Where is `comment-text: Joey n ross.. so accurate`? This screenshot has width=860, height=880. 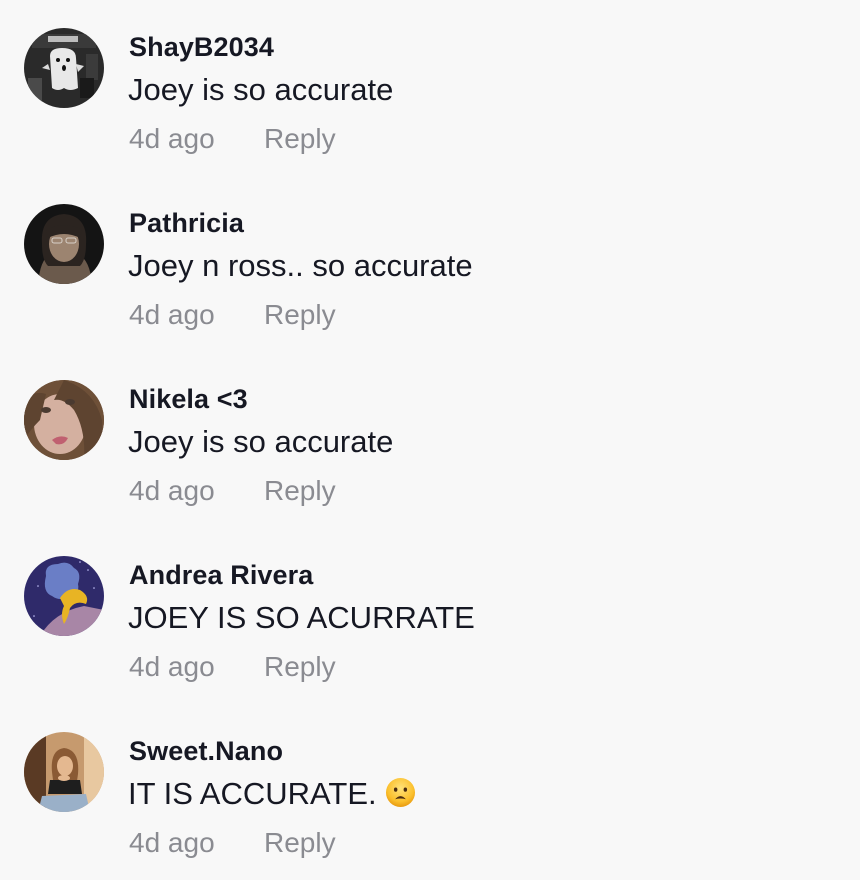 comment-text: Joey n ross.. so accurate is located at coordinates (300, 265).